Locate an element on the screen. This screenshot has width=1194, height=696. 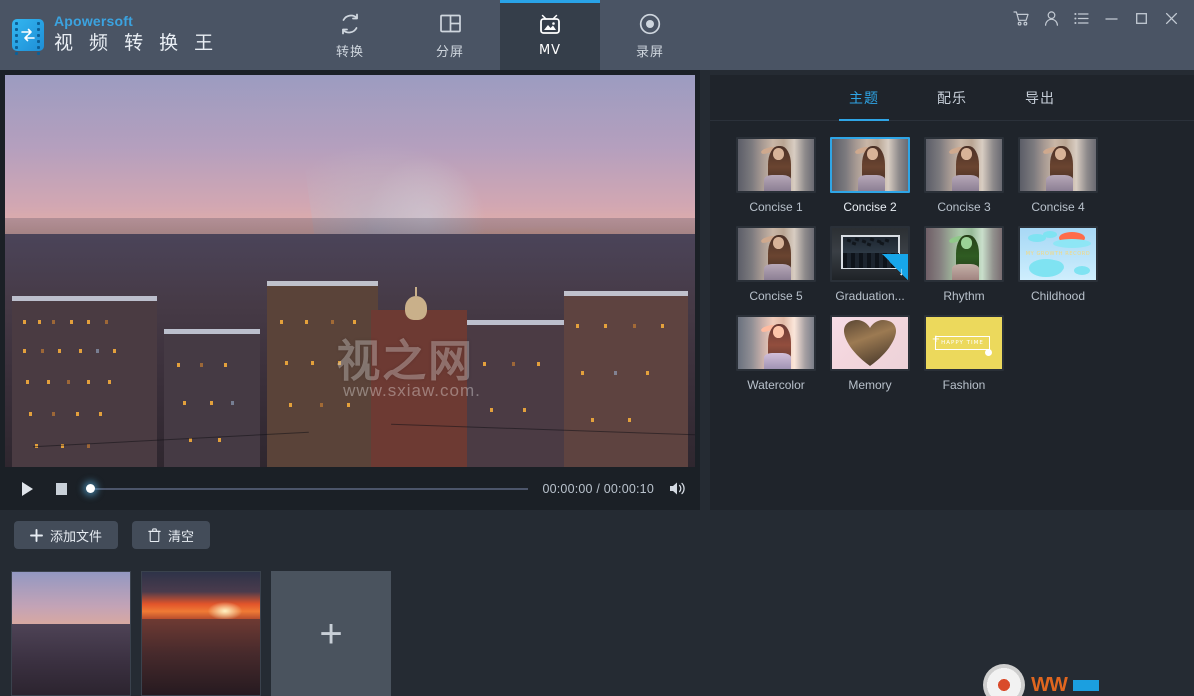
mountain-sunset-thumbnail is located at coordinates (201, 633).